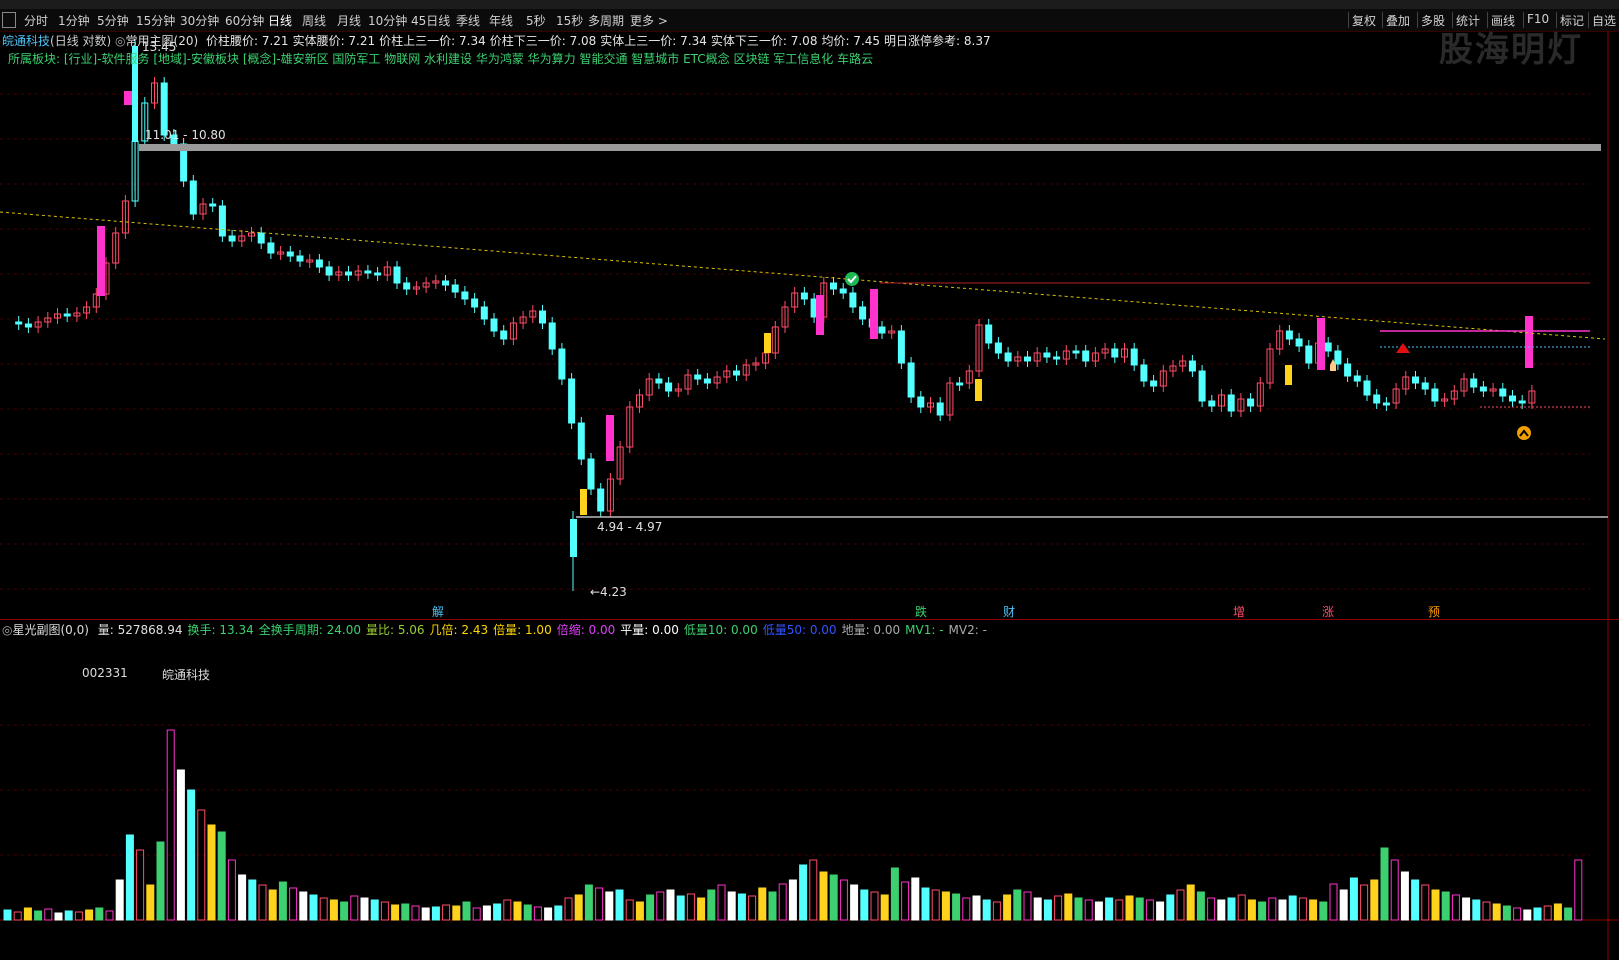 This screenshot has width=1619, height=960. Describe the element at coordinates (438, 611) in the screenshot. I see `event-marker-0: 解` at that location.